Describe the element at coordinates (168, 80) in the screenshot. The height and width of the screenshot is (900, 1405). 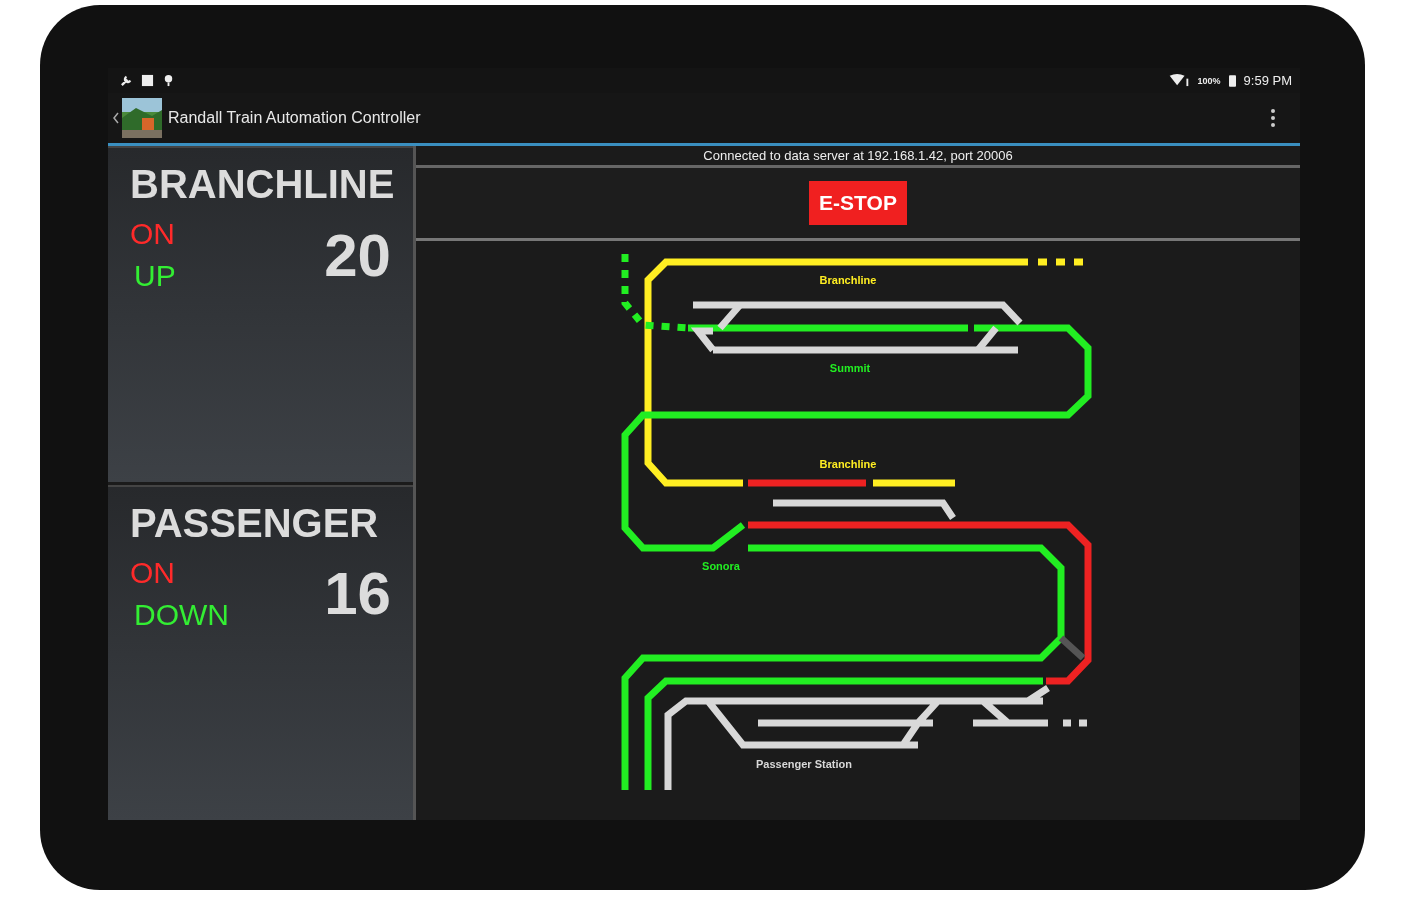
I see `pin-icon` at that location.